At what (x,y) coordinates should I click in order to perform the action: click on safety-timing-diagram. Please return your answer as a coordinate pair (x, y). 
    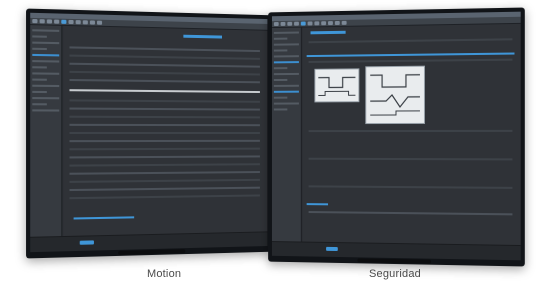
    Looking at the image, I should click on (395, 95).